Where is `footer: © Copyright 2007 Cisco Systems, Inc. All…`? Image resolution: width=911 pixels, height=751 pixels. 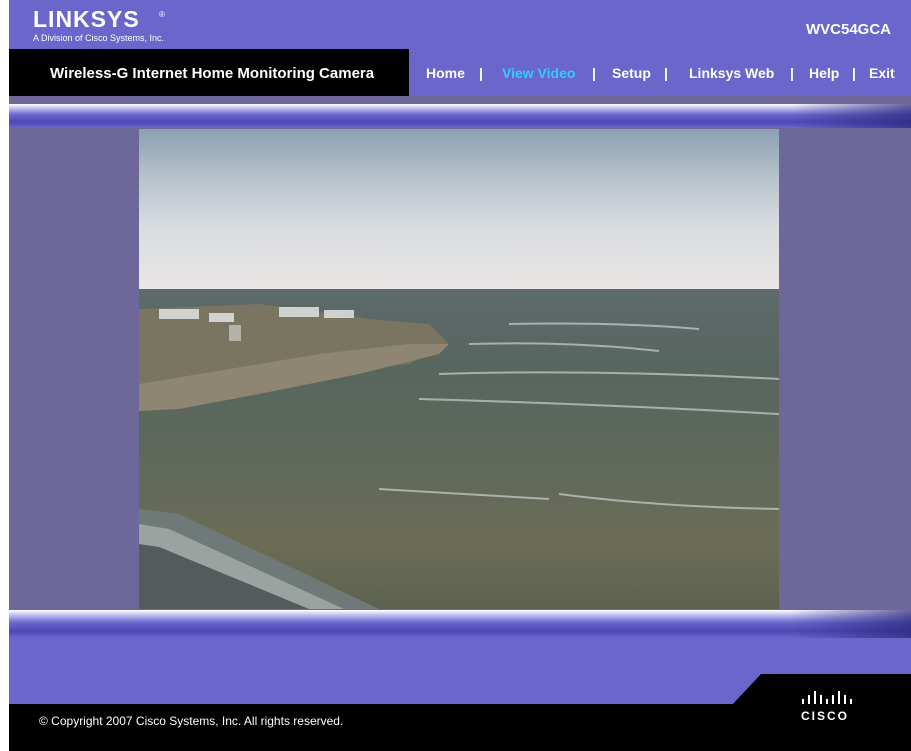 footer: © Copyright 2007 Cisco Systems, Inc. All… is located at coordinates (460, 727).